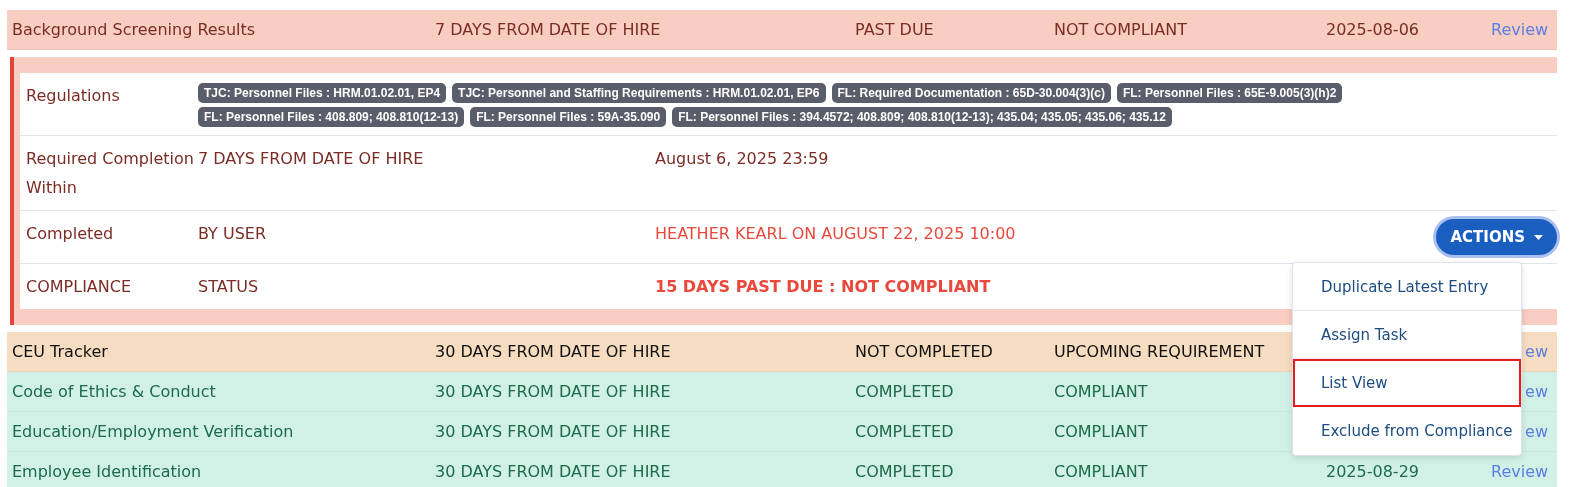 This screenshot has height=487, width=1585. I want to click on regulation-badge: FL: Personnel Files : 65E-9.005(3)(h)2, so click(1229, 93).